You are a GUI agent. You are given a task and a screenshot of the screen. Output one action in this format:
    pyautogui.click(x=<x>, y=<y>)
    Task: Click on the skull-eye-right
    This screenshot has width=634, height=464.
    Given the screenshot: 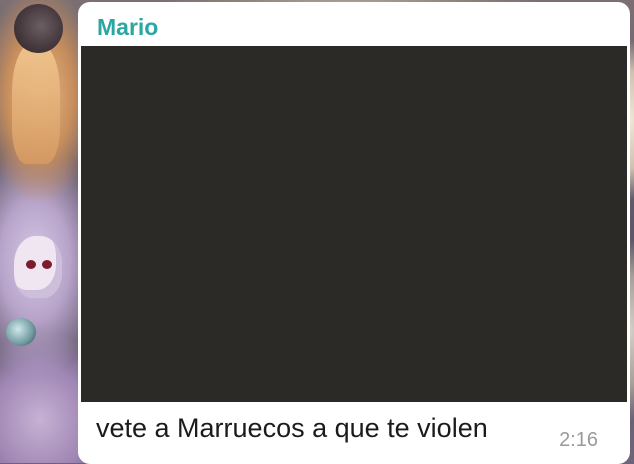 What is the action you would take?
    pyautogui.click(x=47, y=264)
    